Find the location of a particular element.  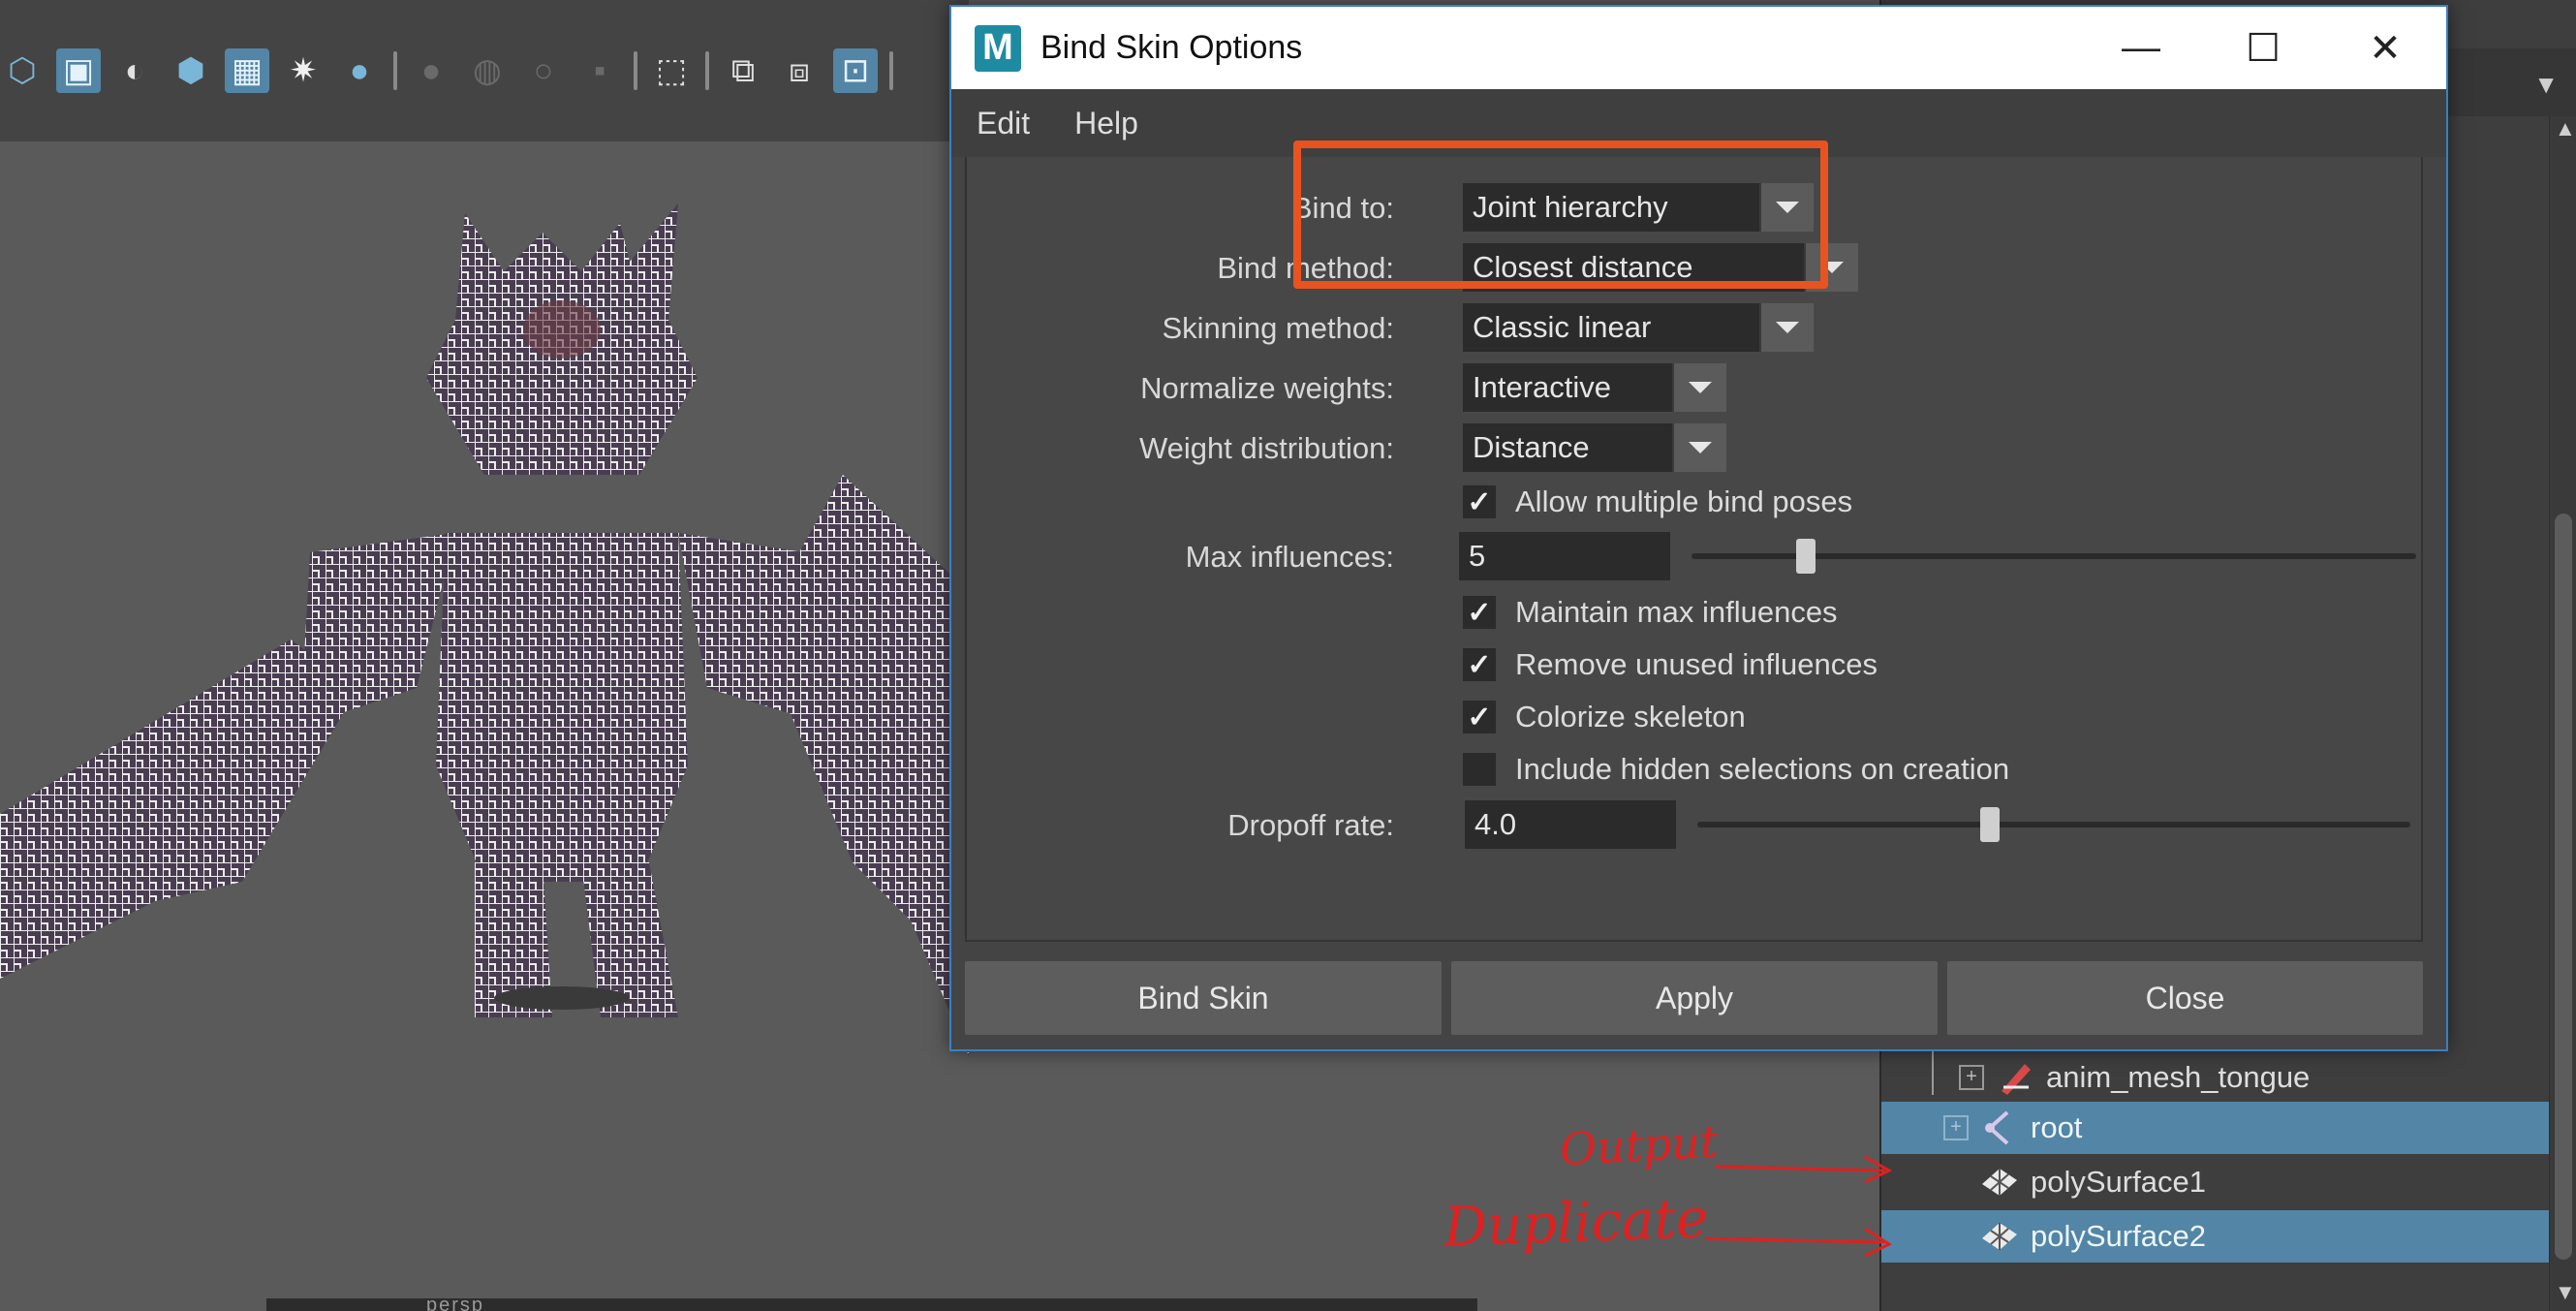

isolate-icon: ⧈ is located at coordinates (799, 70).